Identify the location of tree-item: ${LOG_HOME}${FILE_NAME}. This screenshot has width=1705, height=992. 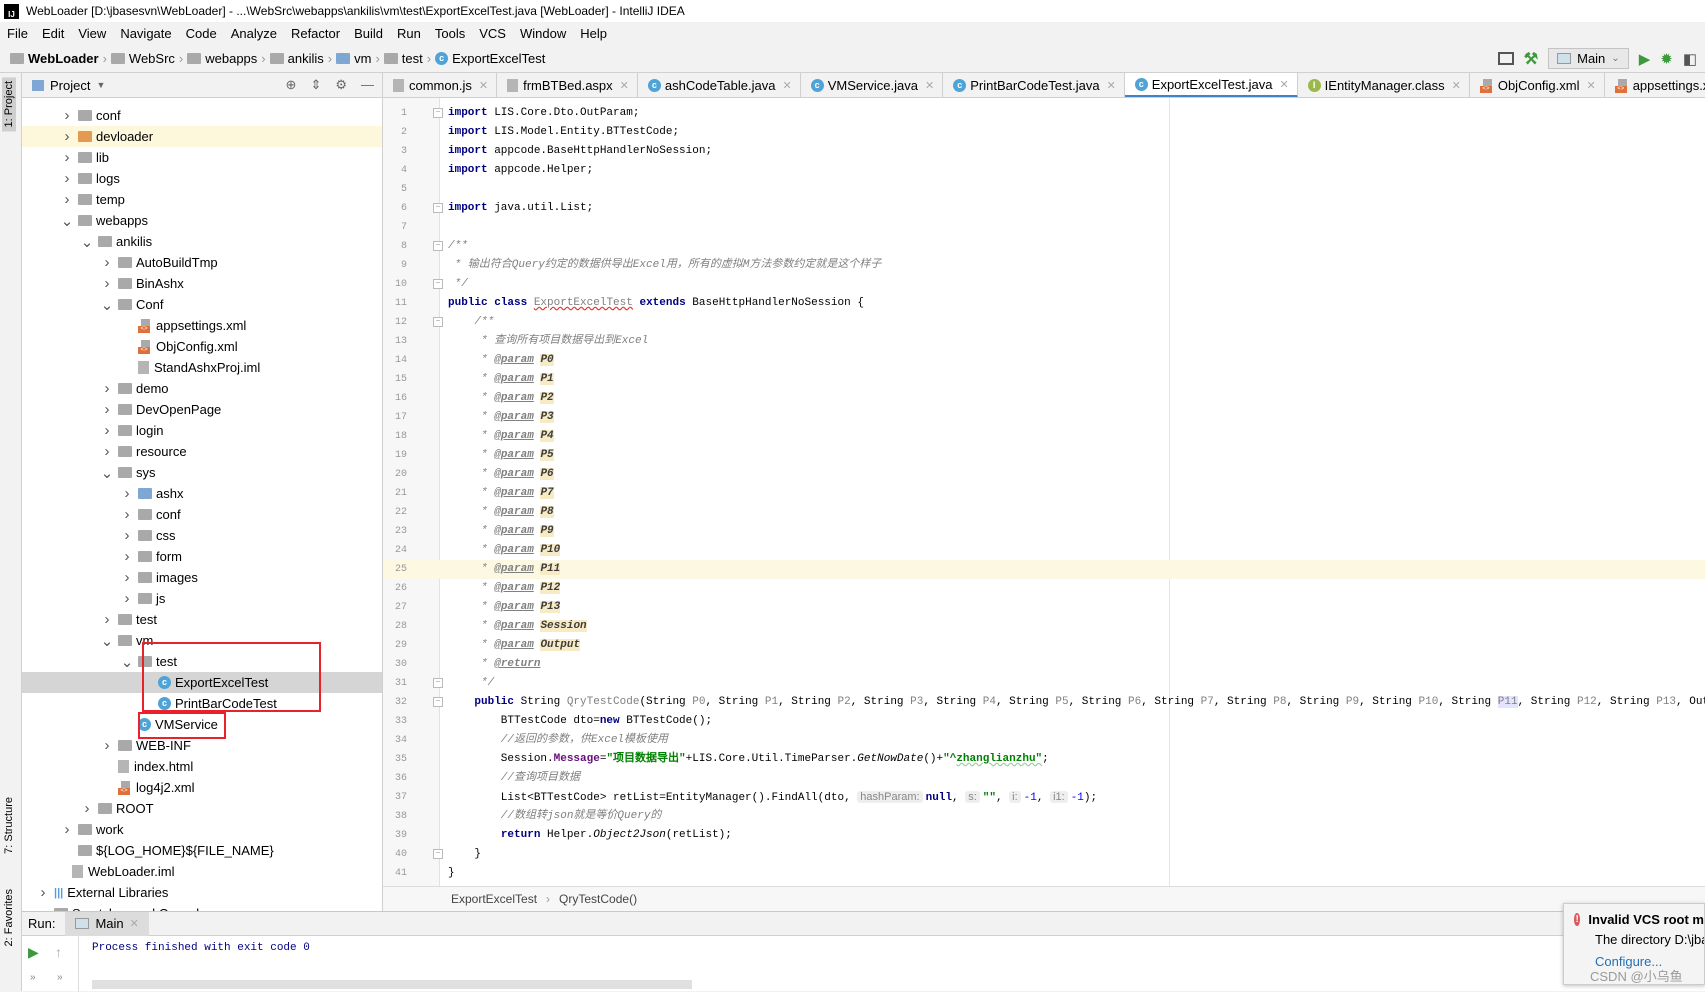
(202, 850).